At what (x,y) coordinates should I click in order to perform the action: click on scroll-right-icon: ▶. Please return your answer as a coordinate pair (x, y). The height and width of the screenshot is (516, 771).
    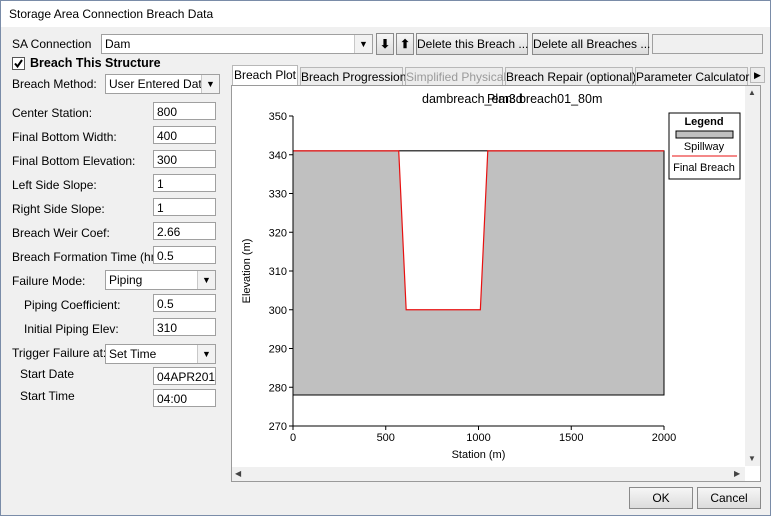
    Looking at the image, I should click on (737, 473).